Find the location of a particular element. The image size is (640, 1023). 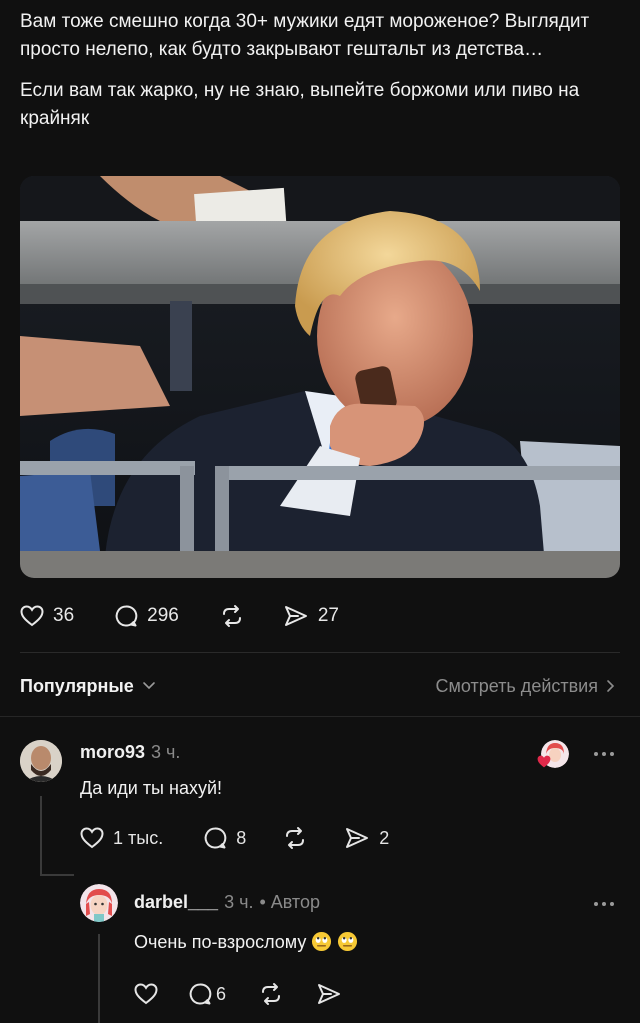

comment-reply-button: 6 is located at coordinates (207, 994).